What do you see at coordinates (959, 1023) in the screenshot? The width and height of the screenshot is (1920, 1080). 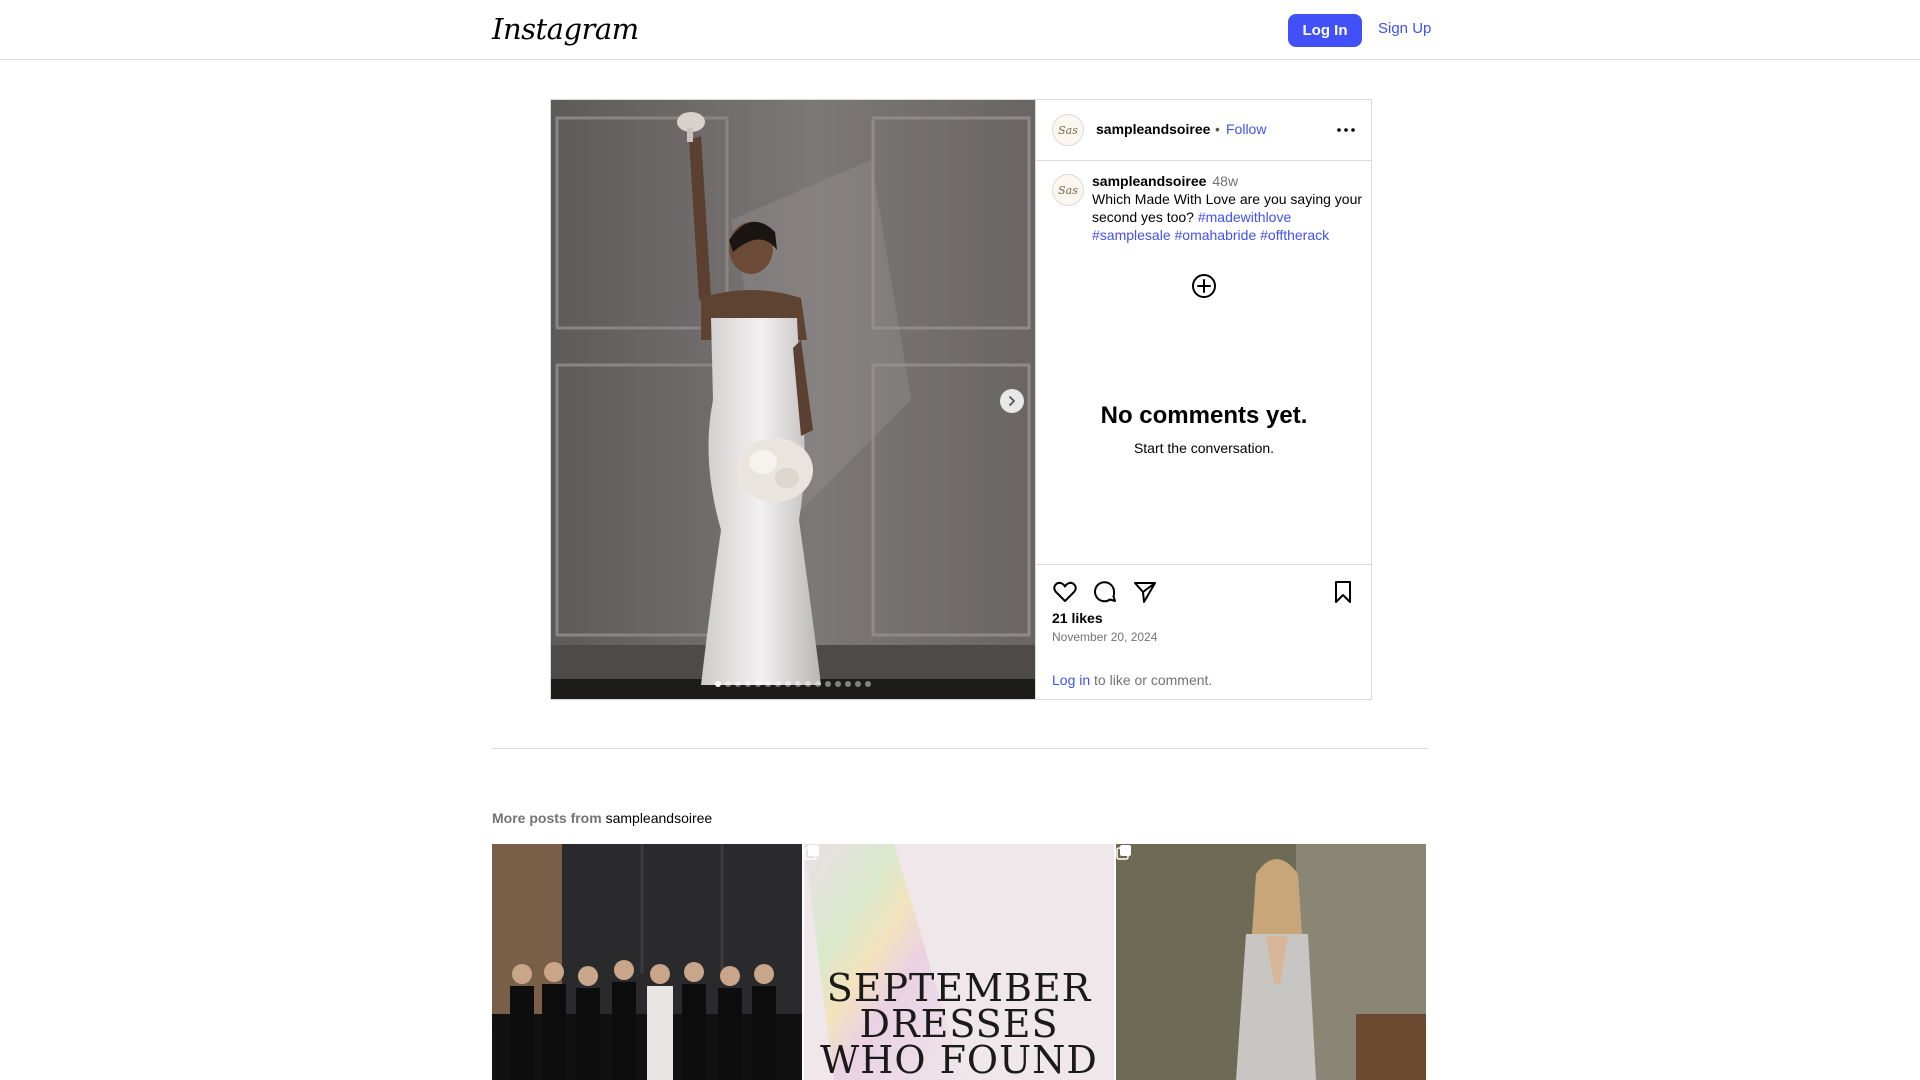 I see `thumbnail-overlay-text: SEPTEMBER DRESSES WHO FOUND` at bounding box center [959, 1023].